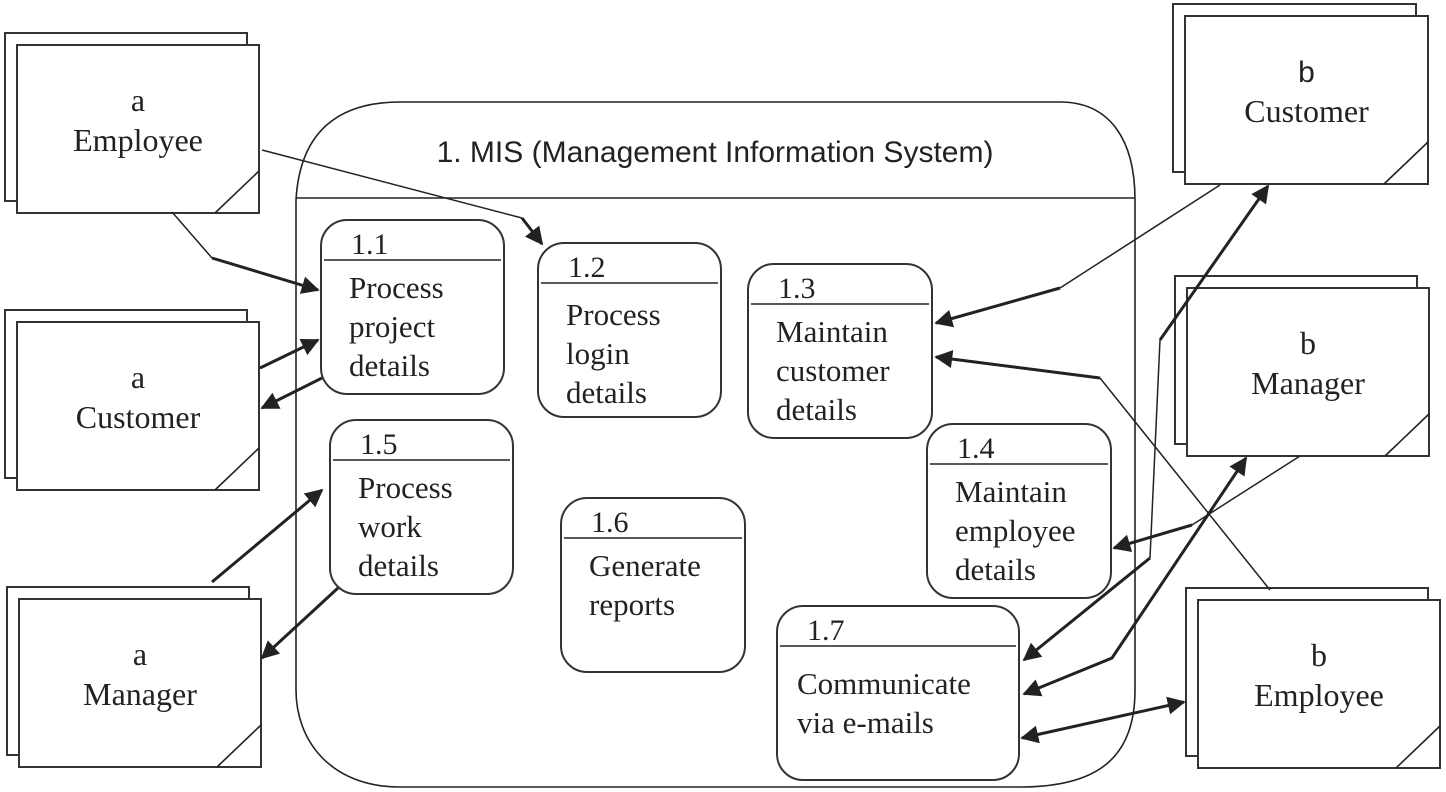 Image resolution: width=1446 pixels, height=792 pixels. I want to click on process-label-line: login, so click(598, 353).